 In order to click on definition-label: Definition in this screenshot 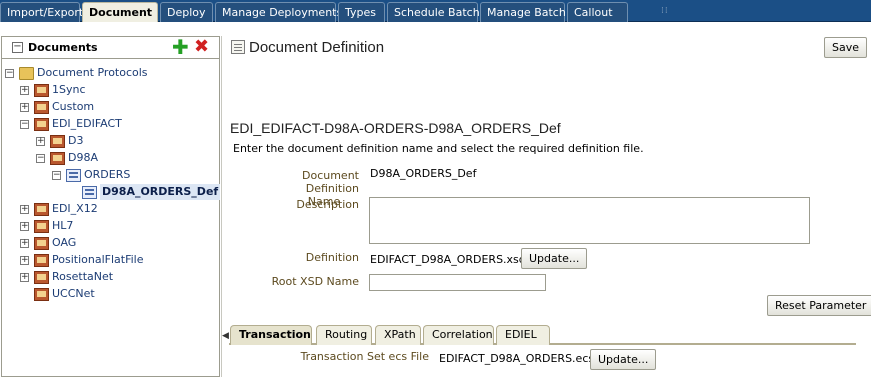, I will do `click(332, 257)`.